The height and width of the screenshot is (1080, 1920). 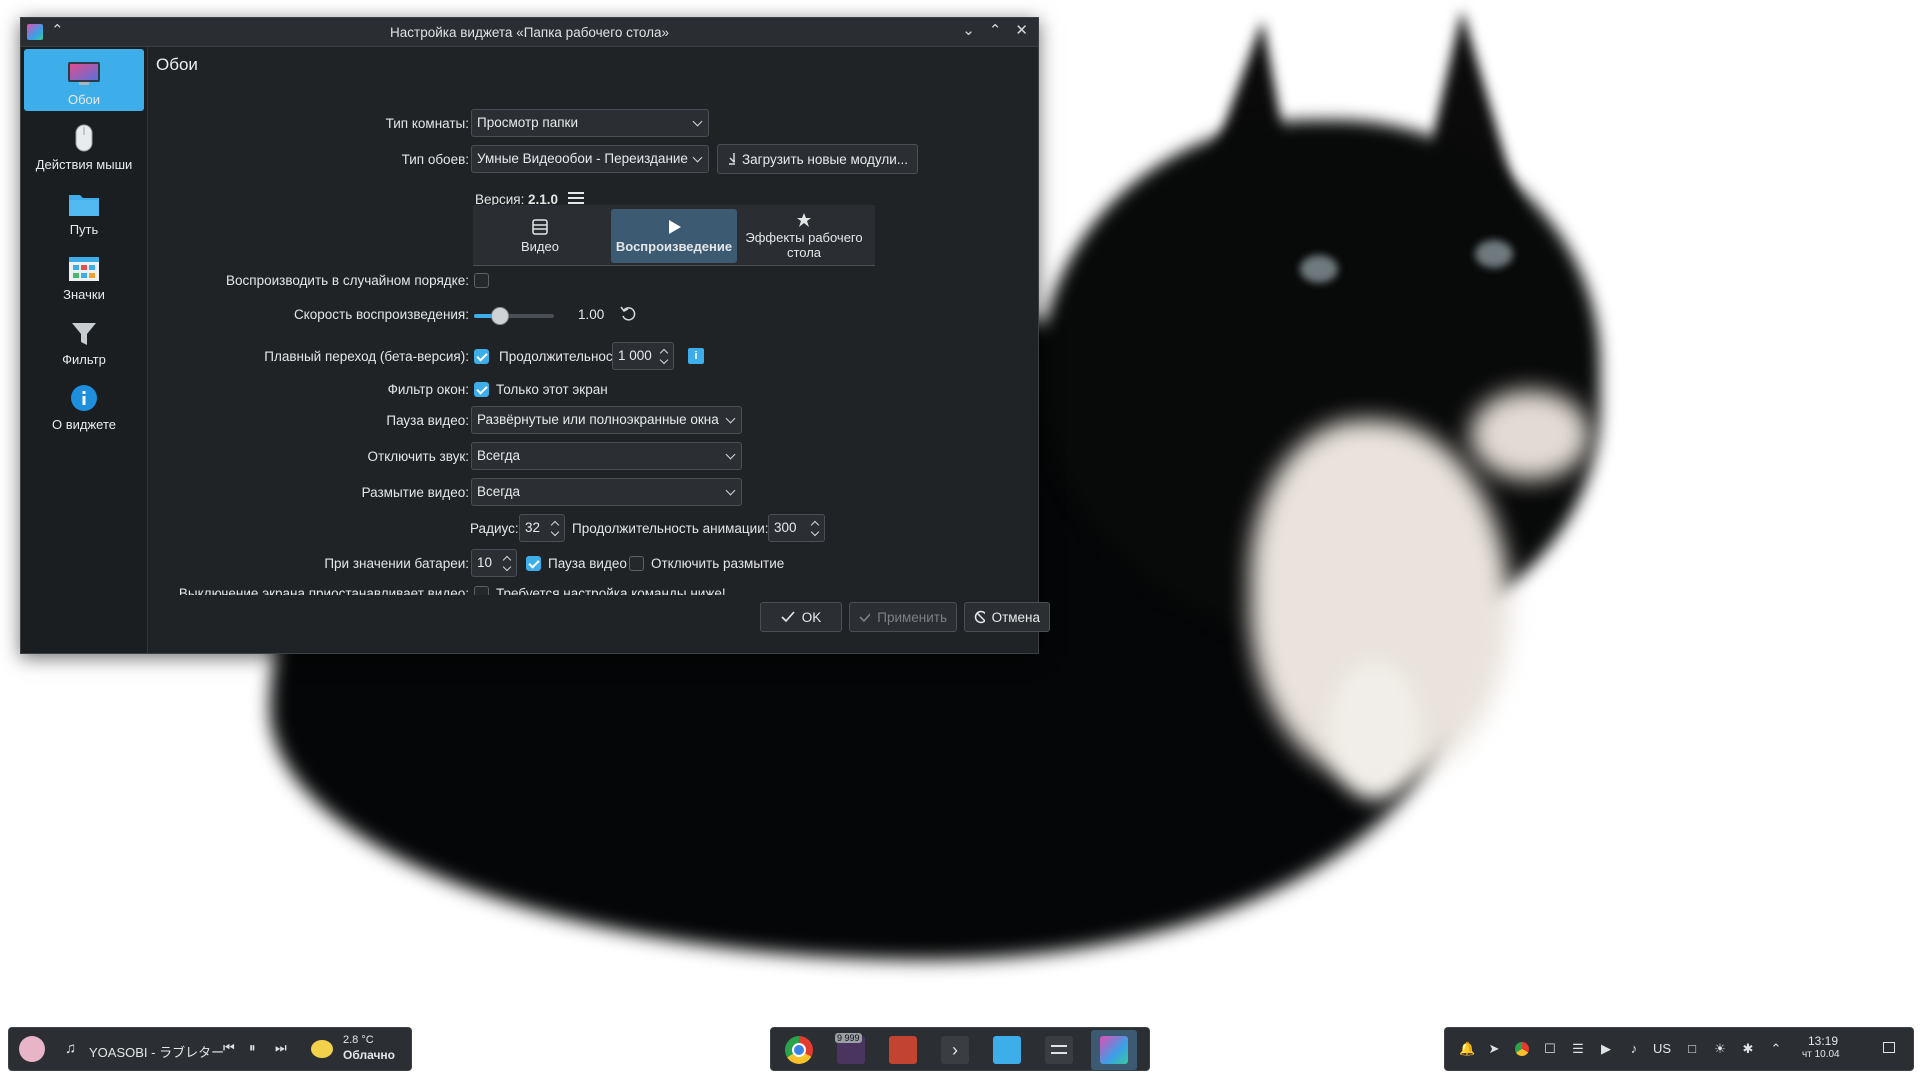 What do you see at coordinates (1821, 1054) in the screenshot?
I see `clock-date: чт 10.04` at bounding box center [1821, 1054].